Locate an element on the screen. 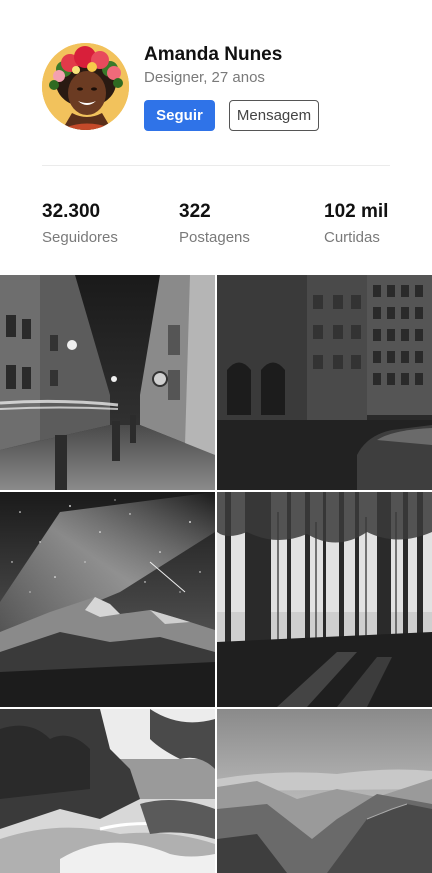 This screenshot has height=873, width=432. message-button: Mensagem is located at coordinates (274, 115).